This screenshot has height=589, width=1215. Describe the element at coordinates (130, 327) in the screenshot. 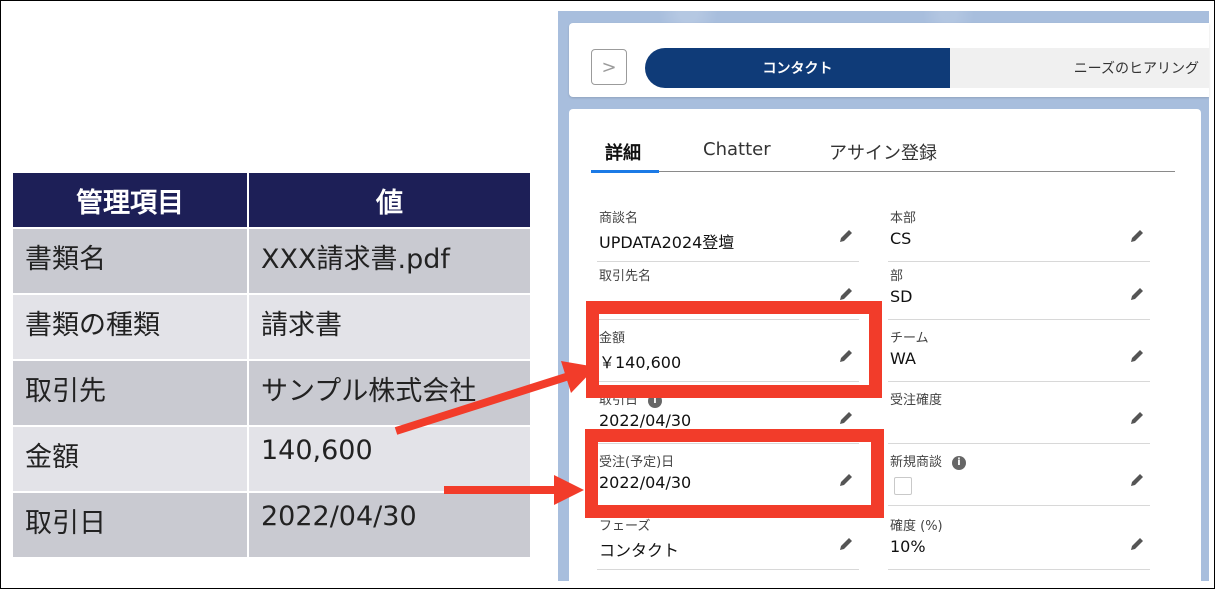

I see `row-key: 書類の種類` at that location.